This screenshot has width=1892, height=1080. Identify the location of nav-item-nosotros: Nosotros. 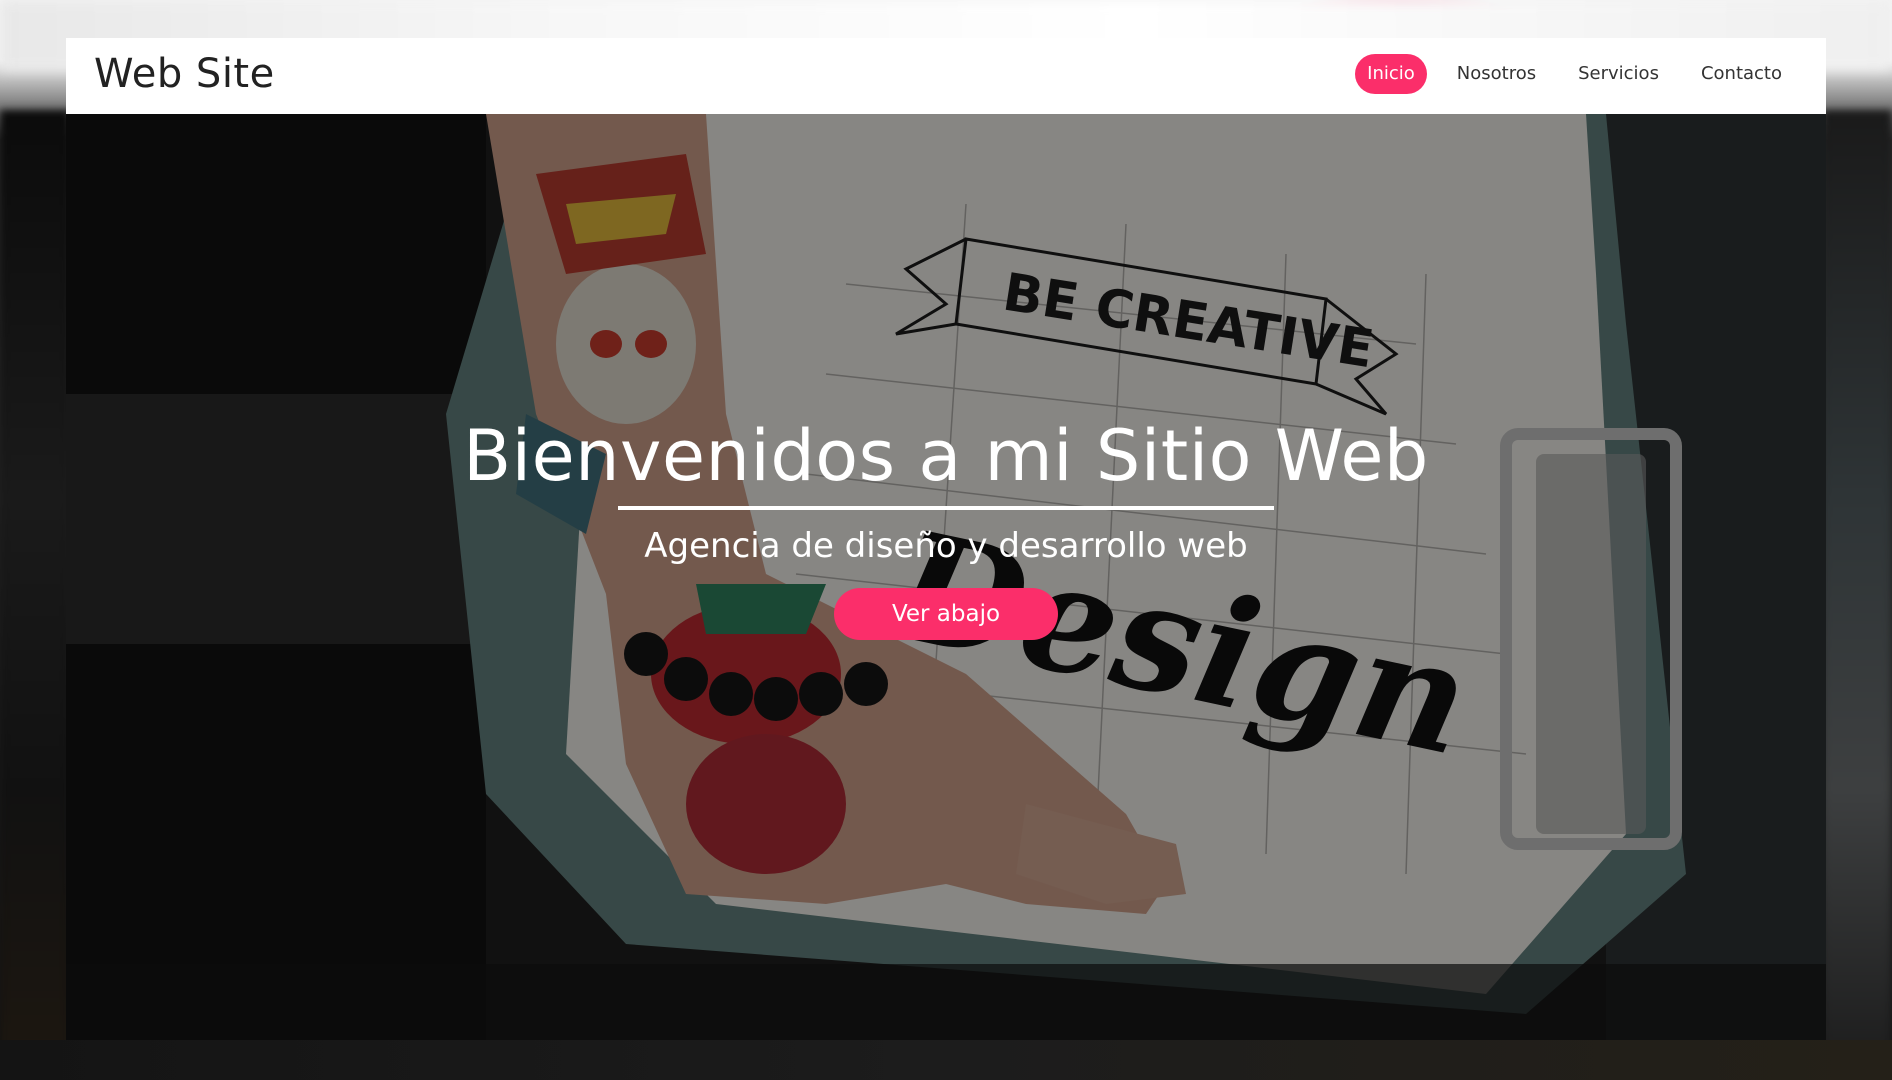
(1496, 74).